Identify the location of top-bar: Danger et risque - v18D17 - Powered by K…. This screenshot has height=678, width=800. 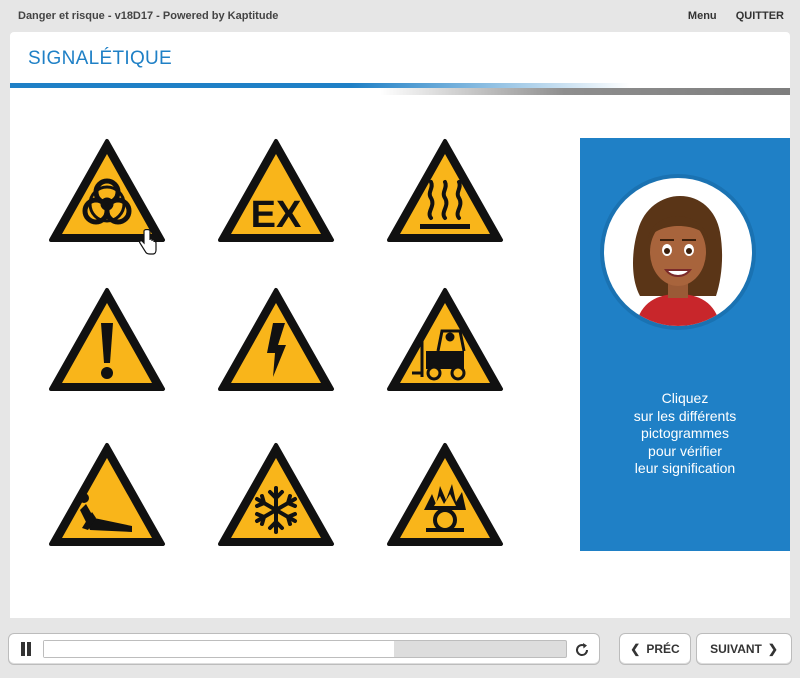
(400, 16).